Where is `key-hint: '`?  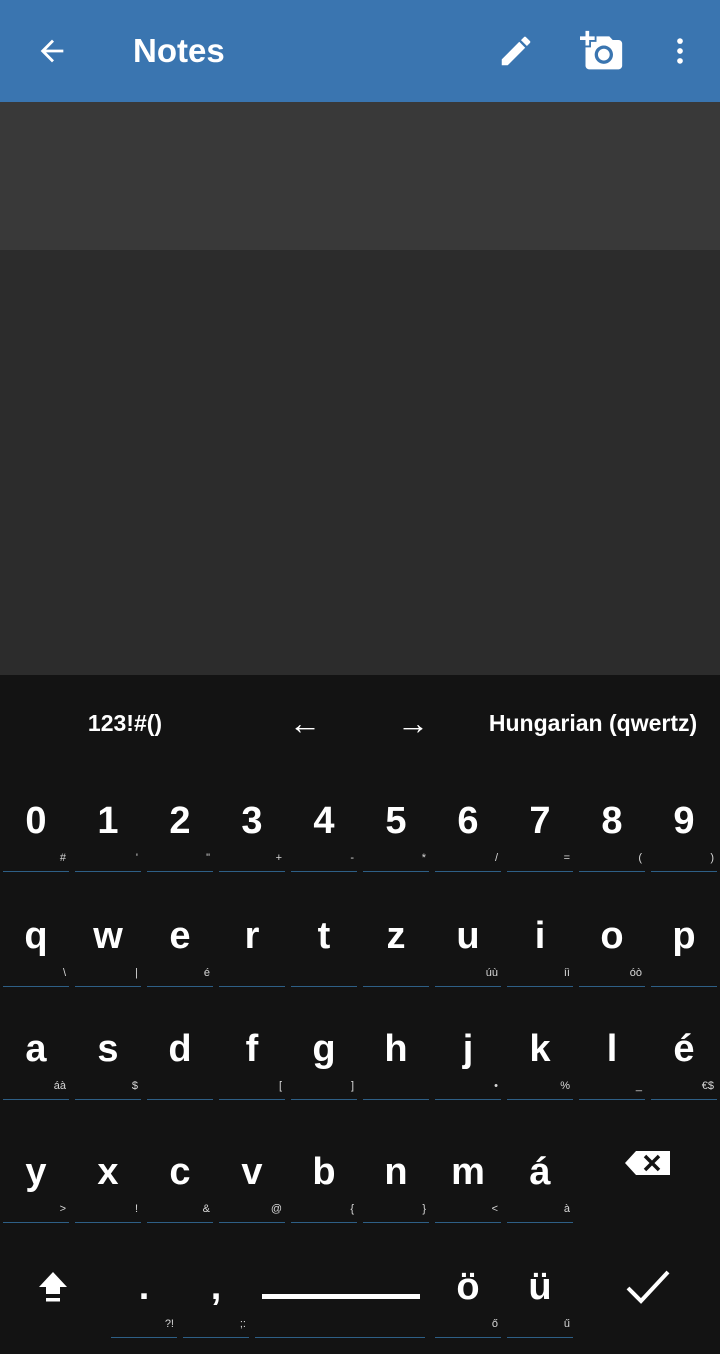 key-hint: ' is located at coordinates (136, 858).